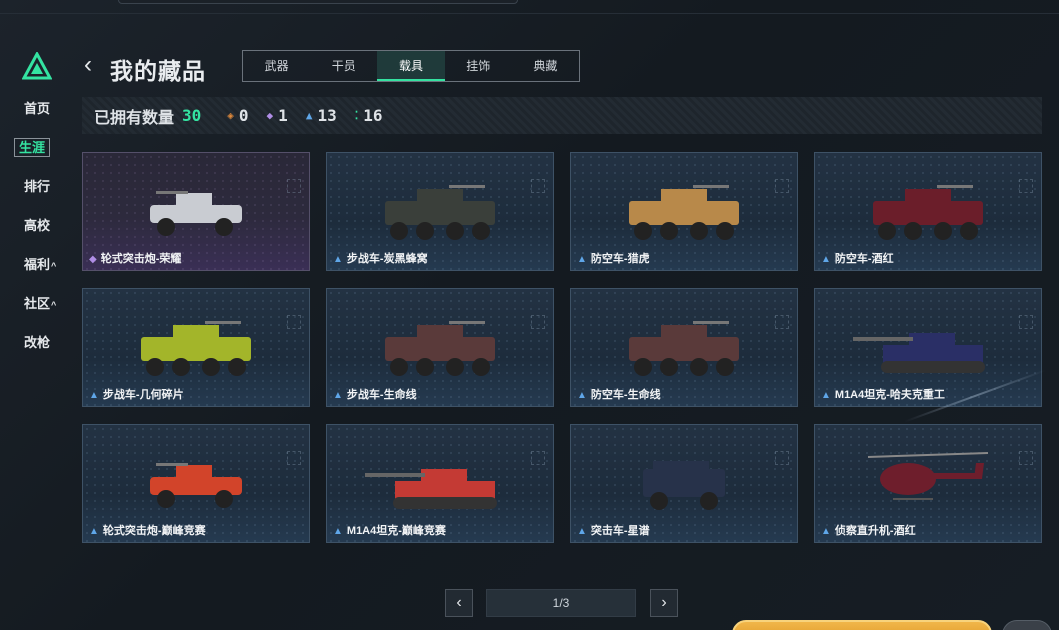 Image resolution: width=1059 pixels, height=630 pixels. Describe the element at coordinates (620, 531) in the screenshot. I see `vehicle-name-text: 突击车-星谱` at that location.